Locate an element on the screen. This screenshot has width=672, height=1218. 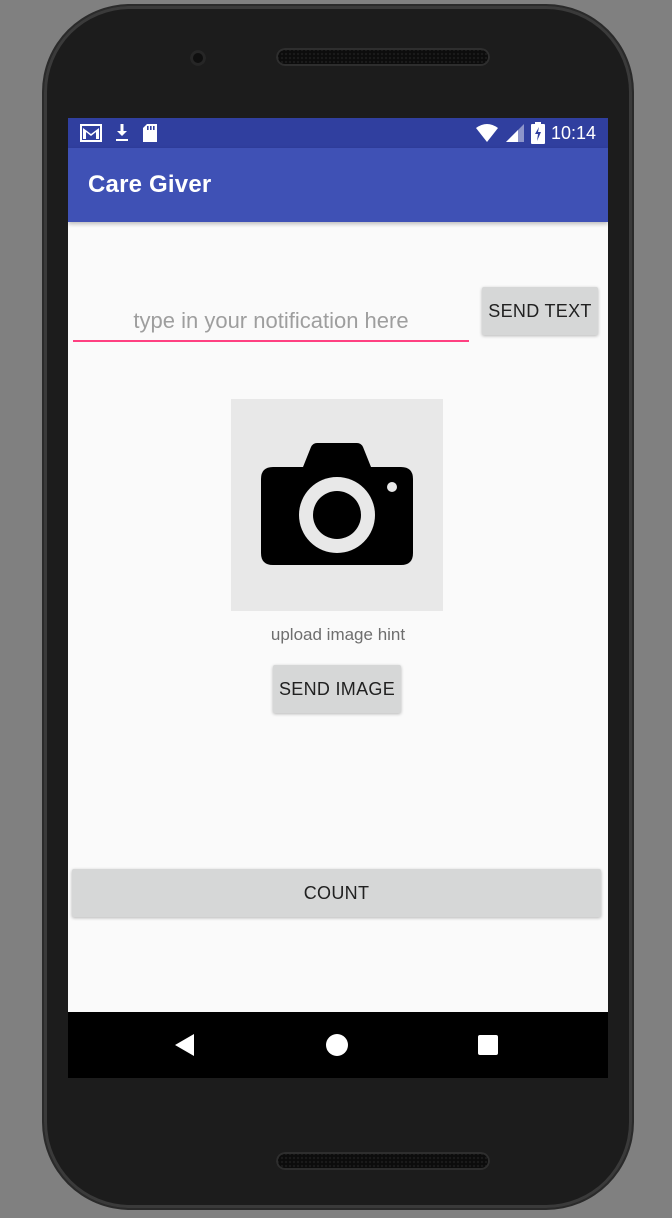
recents-icon is located at coordinates (488, 1045).